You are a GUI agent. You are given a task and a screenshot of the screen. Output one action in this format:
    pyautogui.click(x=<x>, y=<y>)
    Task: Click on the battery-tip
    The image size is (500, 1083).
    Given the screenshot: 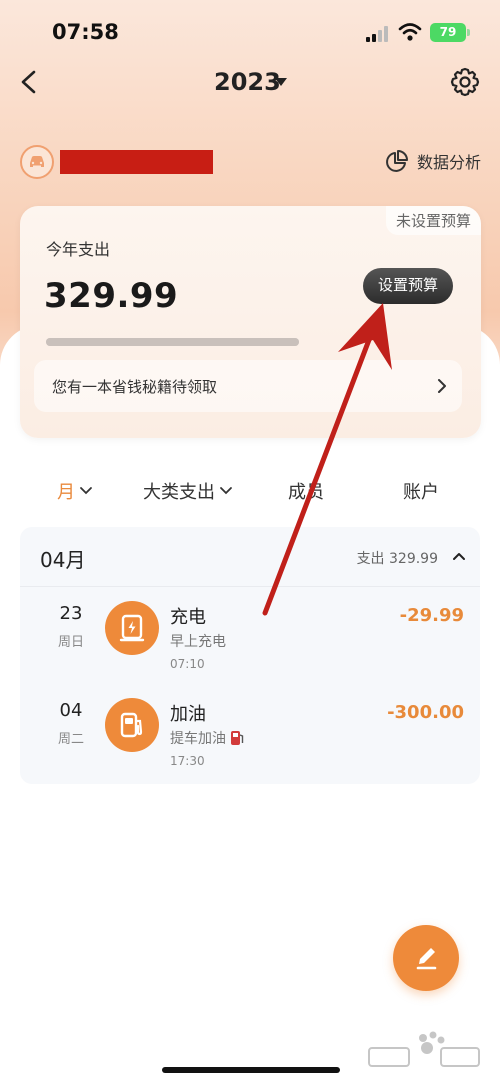 What is the action you would take?
    pyautogui.click(x=468, y=32)
    